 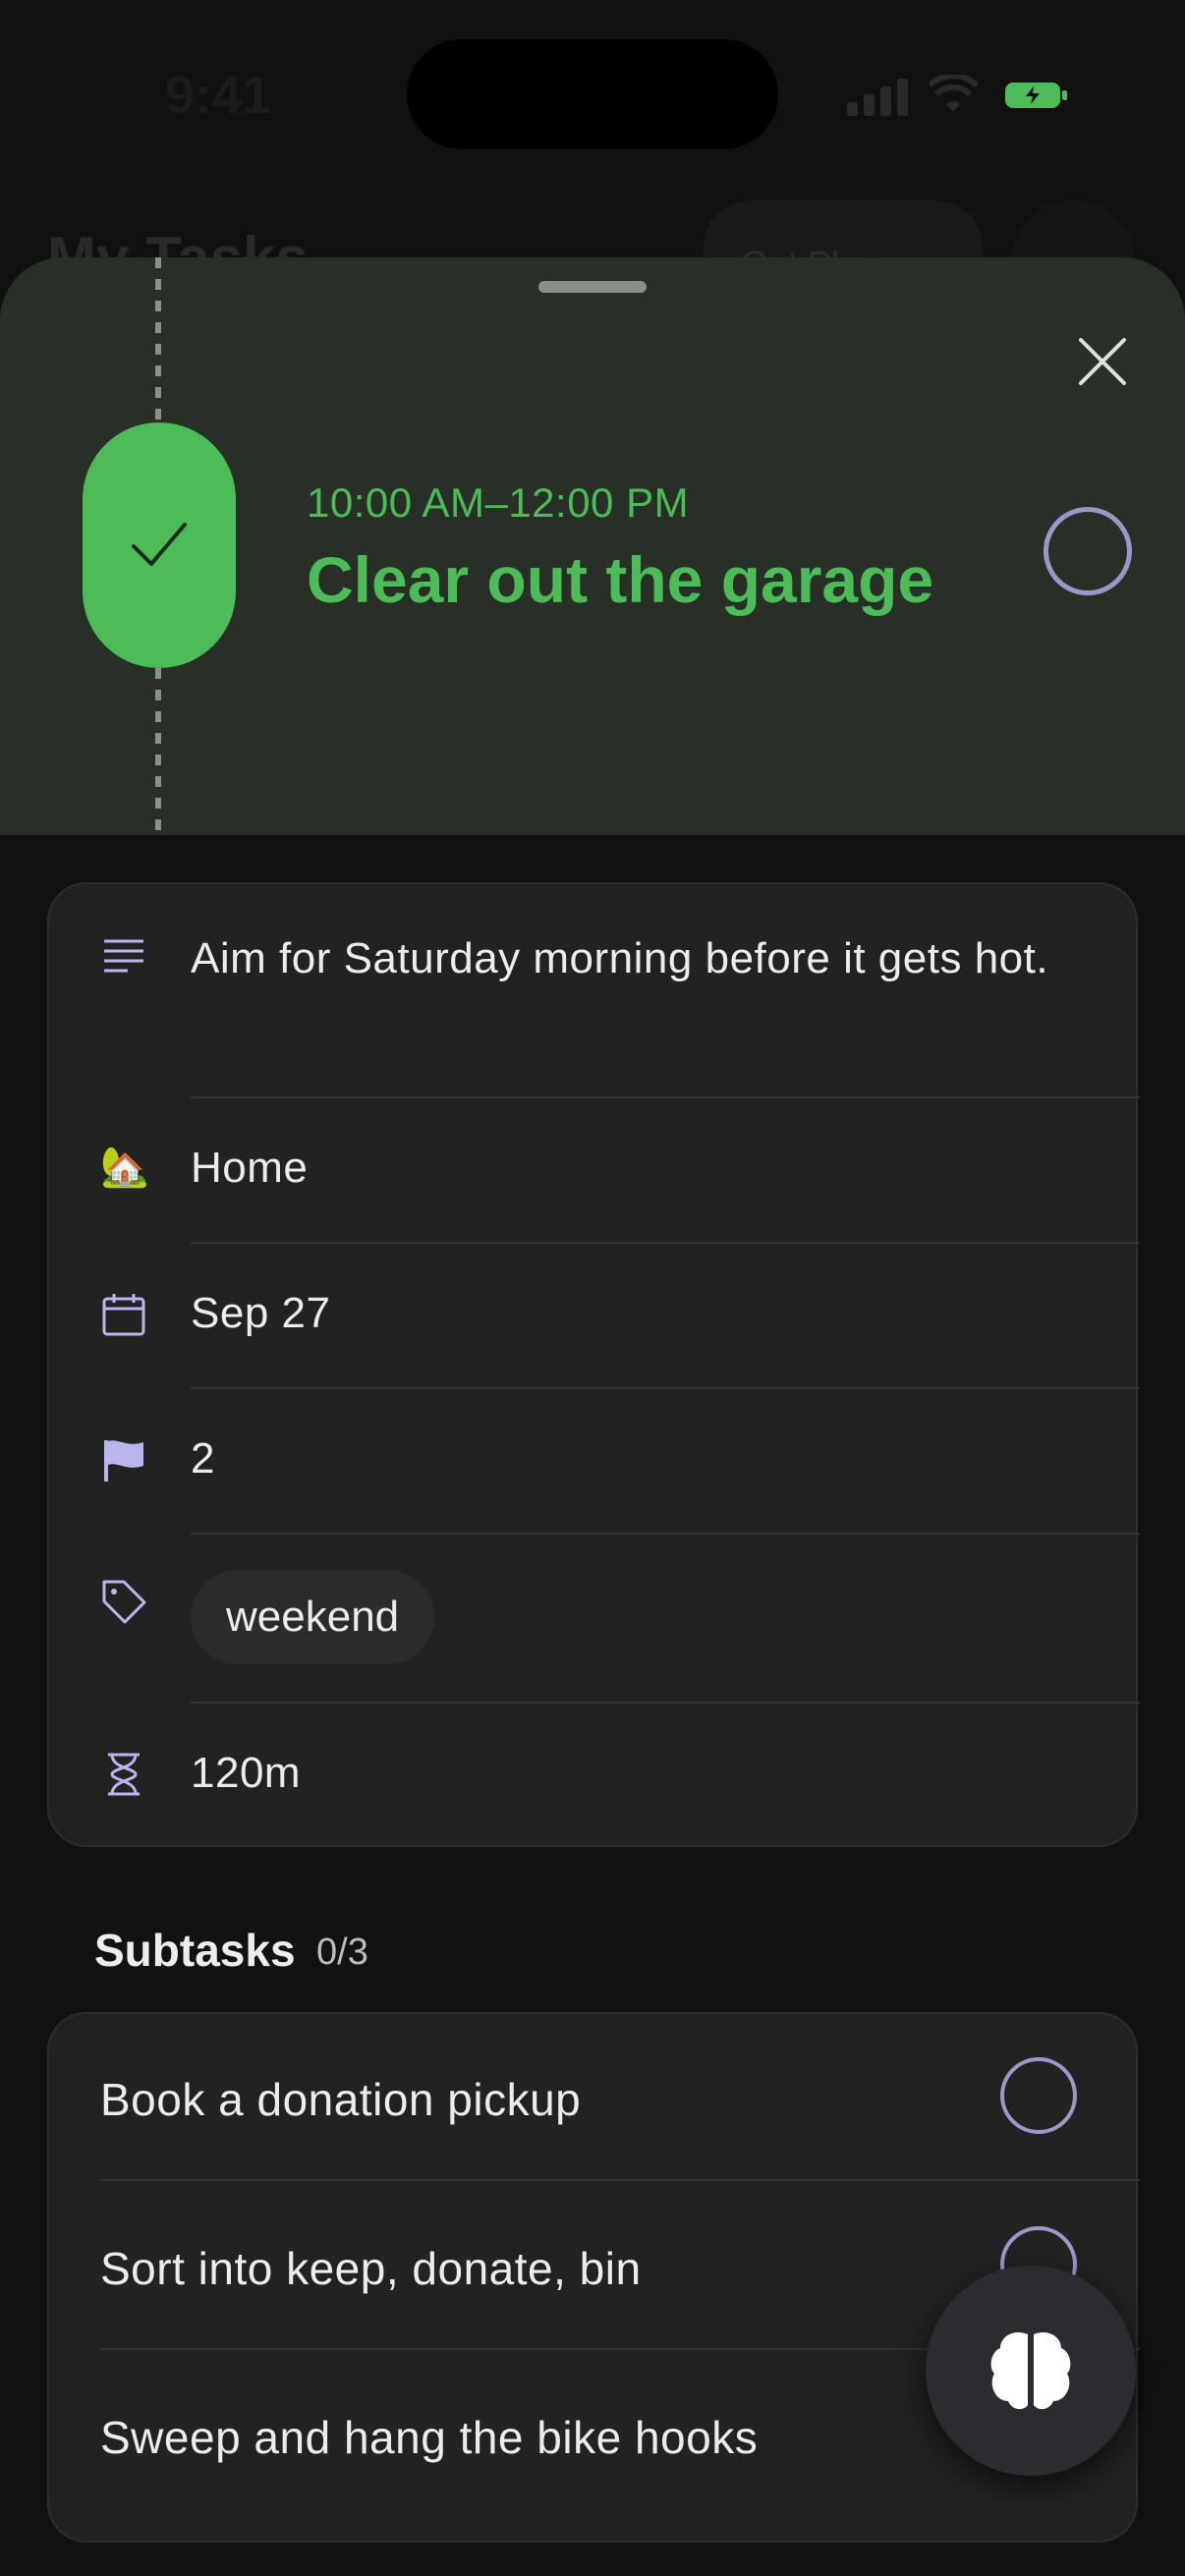 I want to click on battery-icon, so click(x=1036, y=95).